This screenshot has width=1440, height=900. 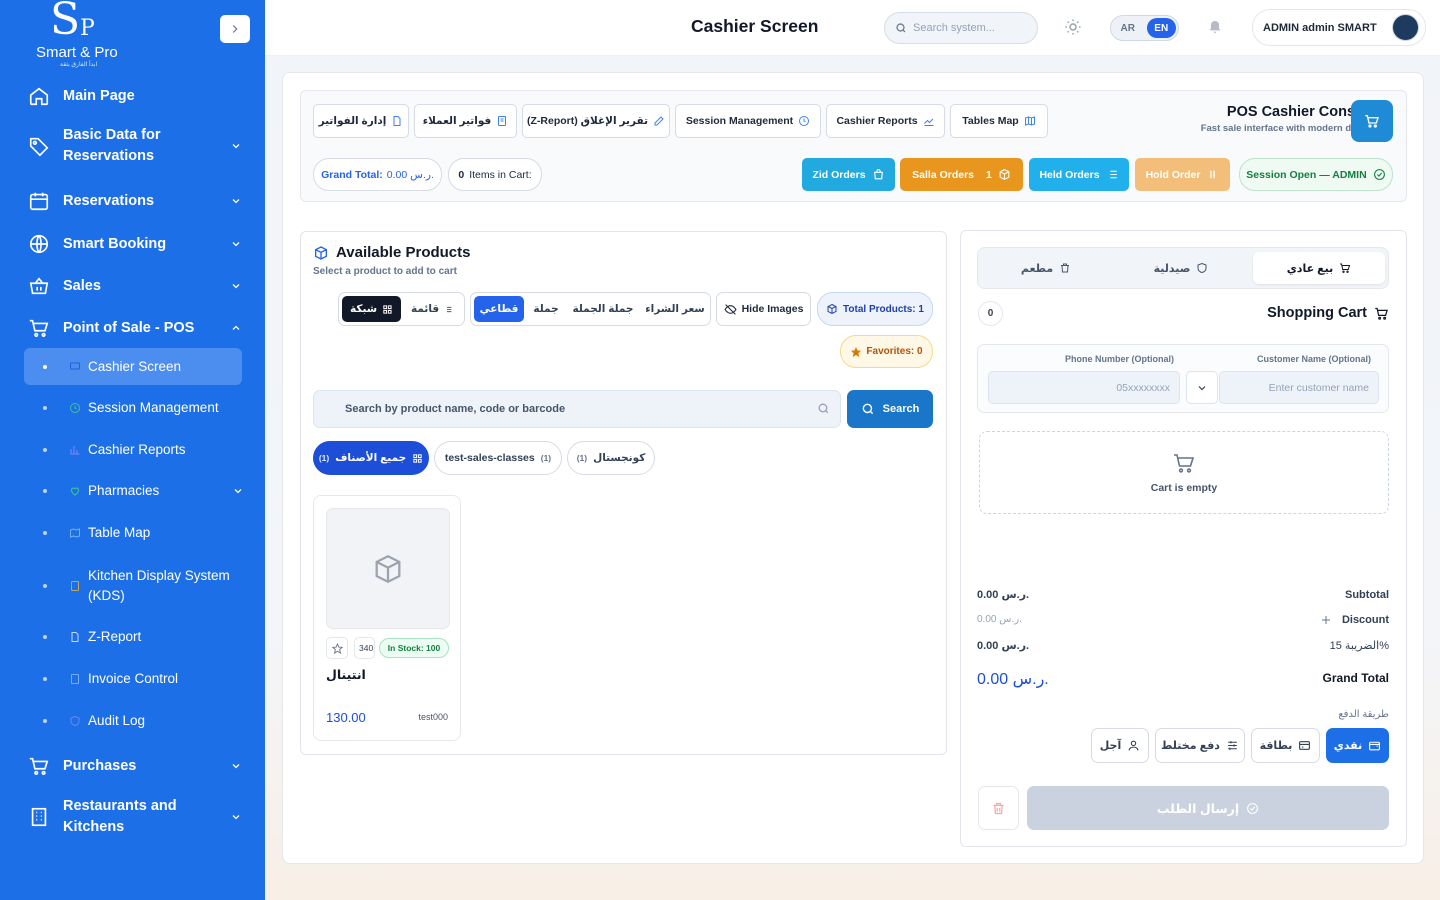 I want to click on tab-restaurant: مطعم, so click(x=1046, y=268).